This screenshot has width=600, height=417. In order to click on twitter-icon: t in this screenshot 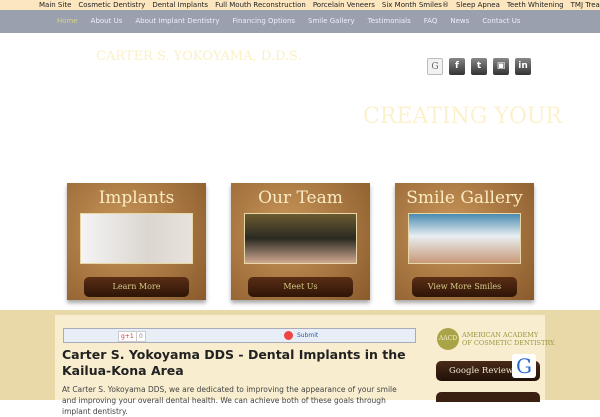, I will do `click(479, 66)`.